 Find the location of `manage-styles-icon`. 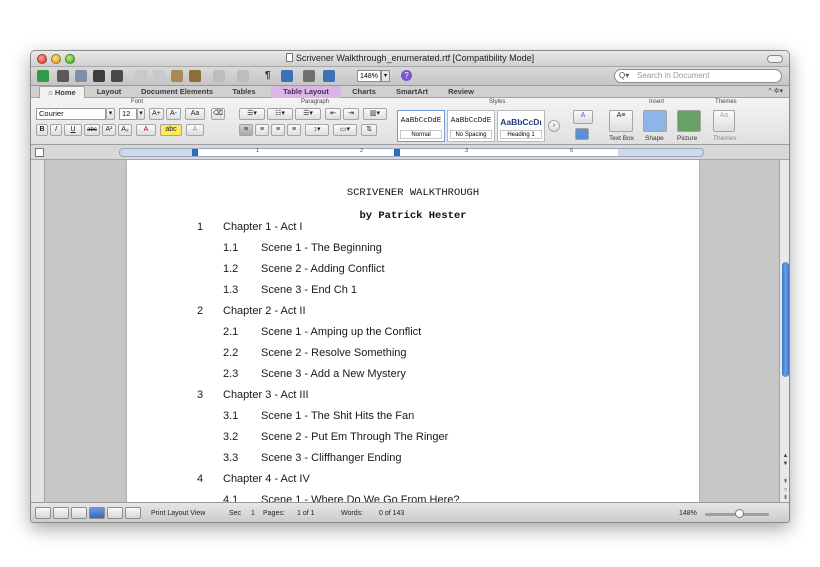

manage-styles-icon is located at coordinates (582, 134).